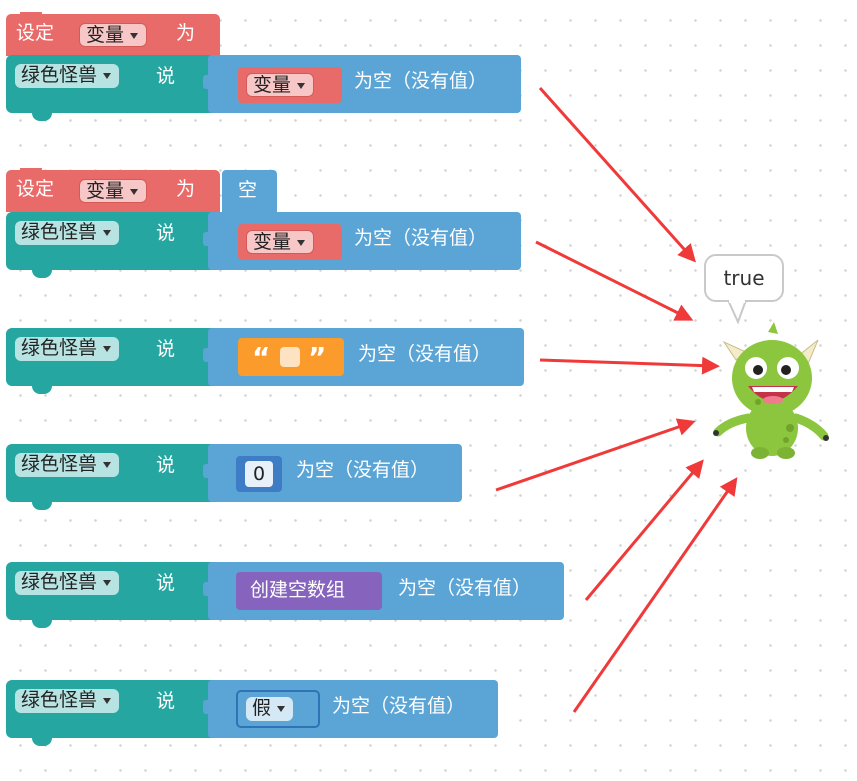 The height and width of the screenshot is (781, 857). I want to click on say-block-5: 绿色怪兽 说 创建空数组 为空（没有值）, so click(285, 595).